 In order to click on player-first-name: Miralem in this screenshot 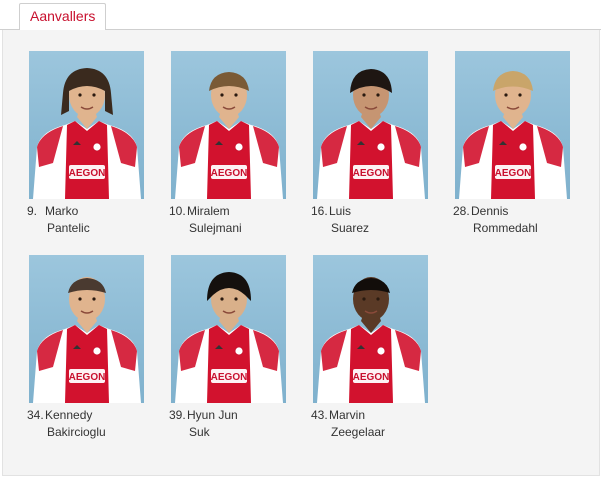, I will do `click(208, 211)`.